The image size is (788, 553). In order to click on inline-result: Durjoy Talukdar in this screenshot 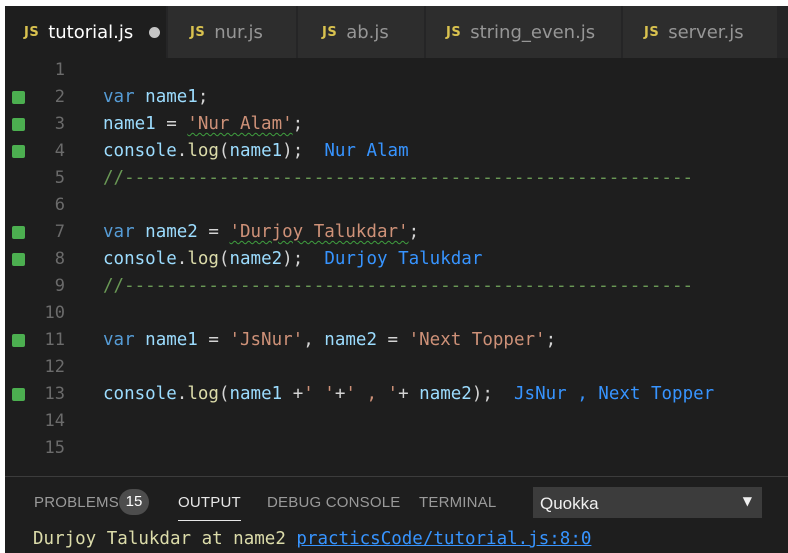, I will do `click(403, 259)`.